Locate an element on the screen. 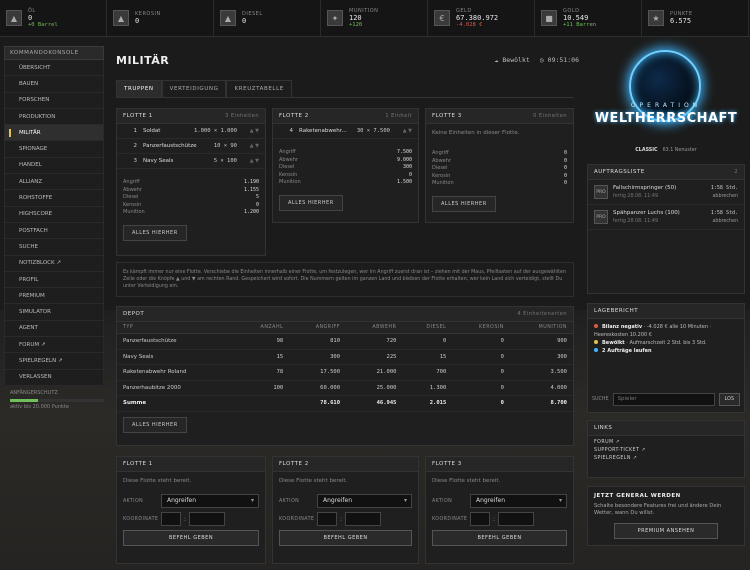  fleet-stats: Angriff 0 Abwehr 0 Diesel 0 Kerosin 0 Munition 0 is located at coordinates (499, 169).